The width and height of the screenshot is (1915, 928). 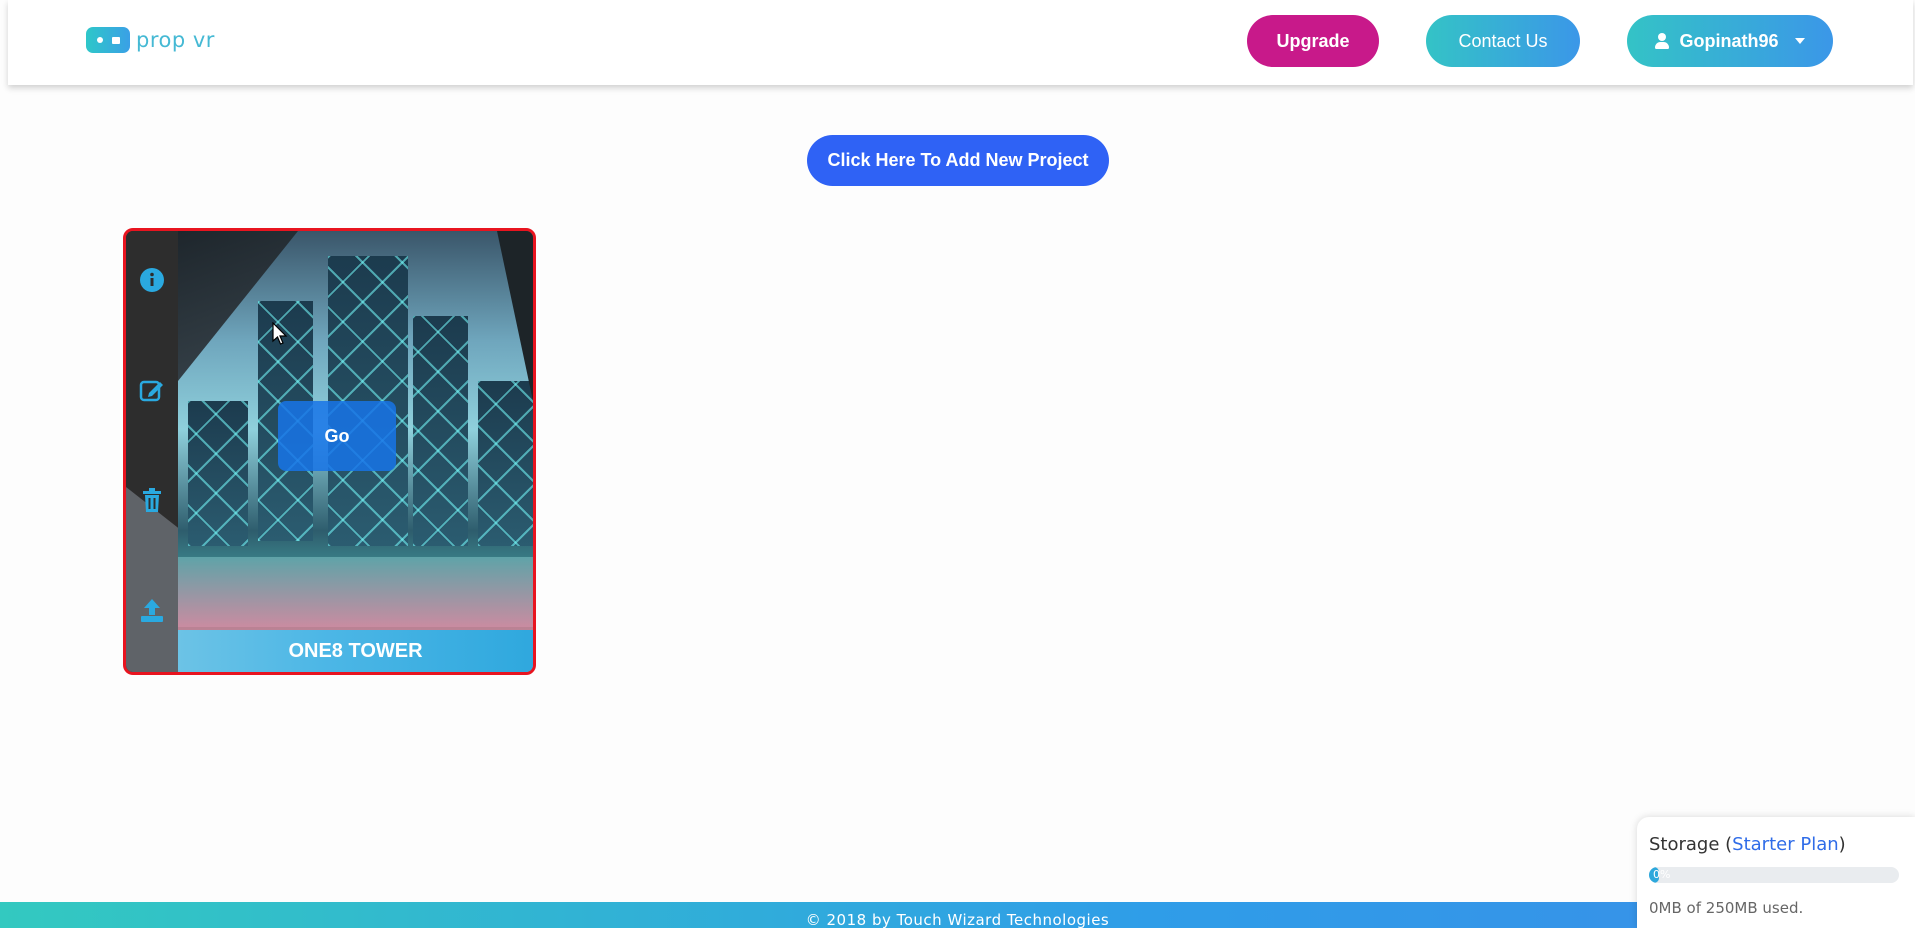 I want to click on user-icon, so click(x=1662, y=41).